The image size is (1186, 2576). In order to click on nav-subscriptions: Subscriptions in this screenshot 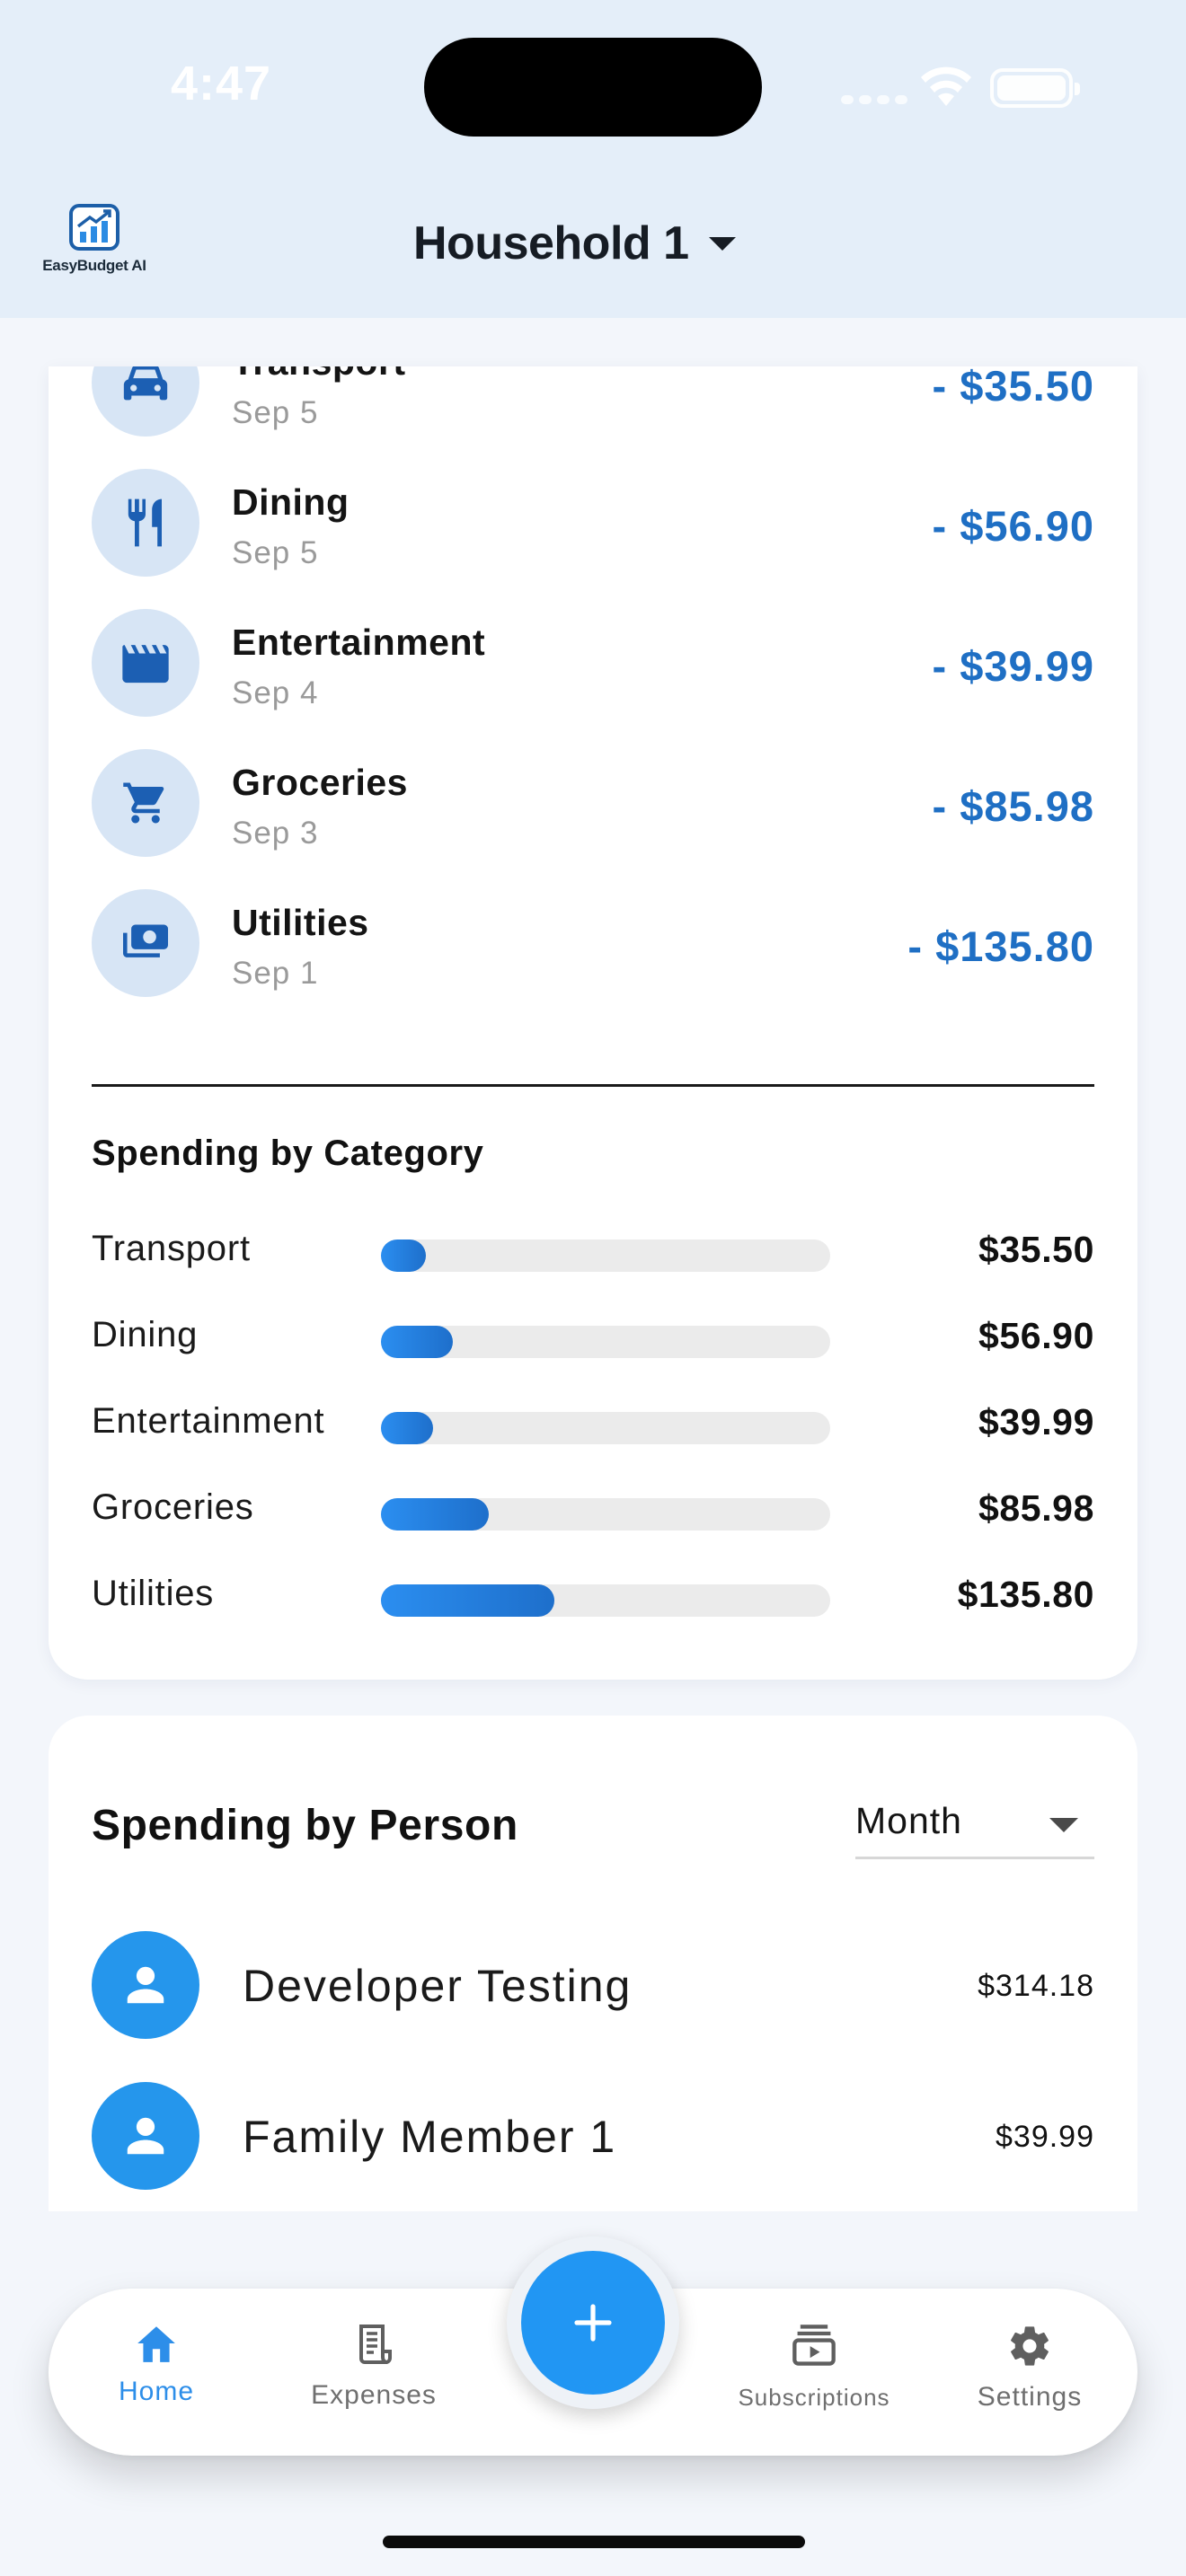, I will do `click(814, 2367)`.